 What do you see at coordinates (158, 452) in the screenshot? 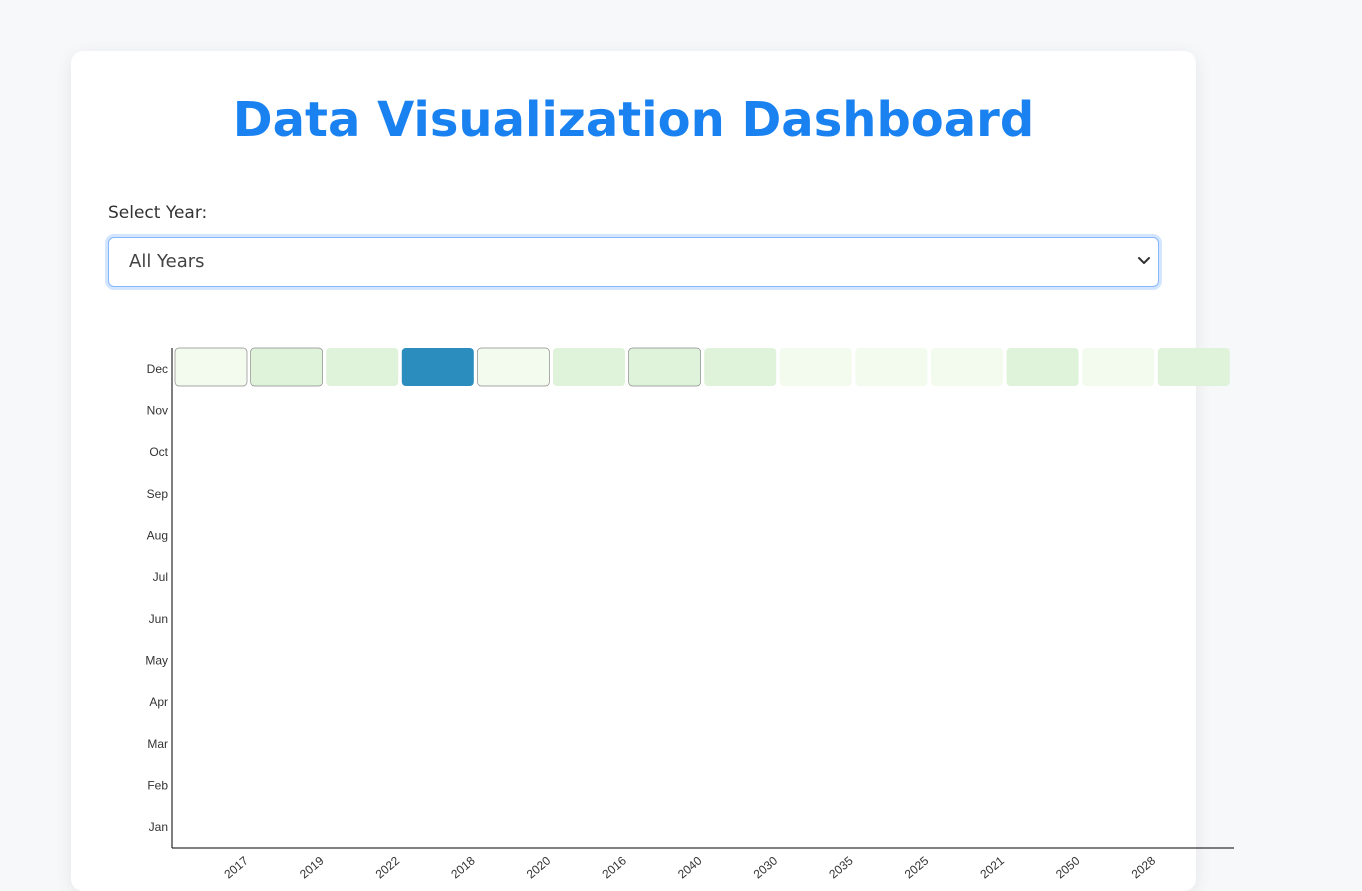
I see `y-tick-label: Oct` at bounding box center [158, 452].